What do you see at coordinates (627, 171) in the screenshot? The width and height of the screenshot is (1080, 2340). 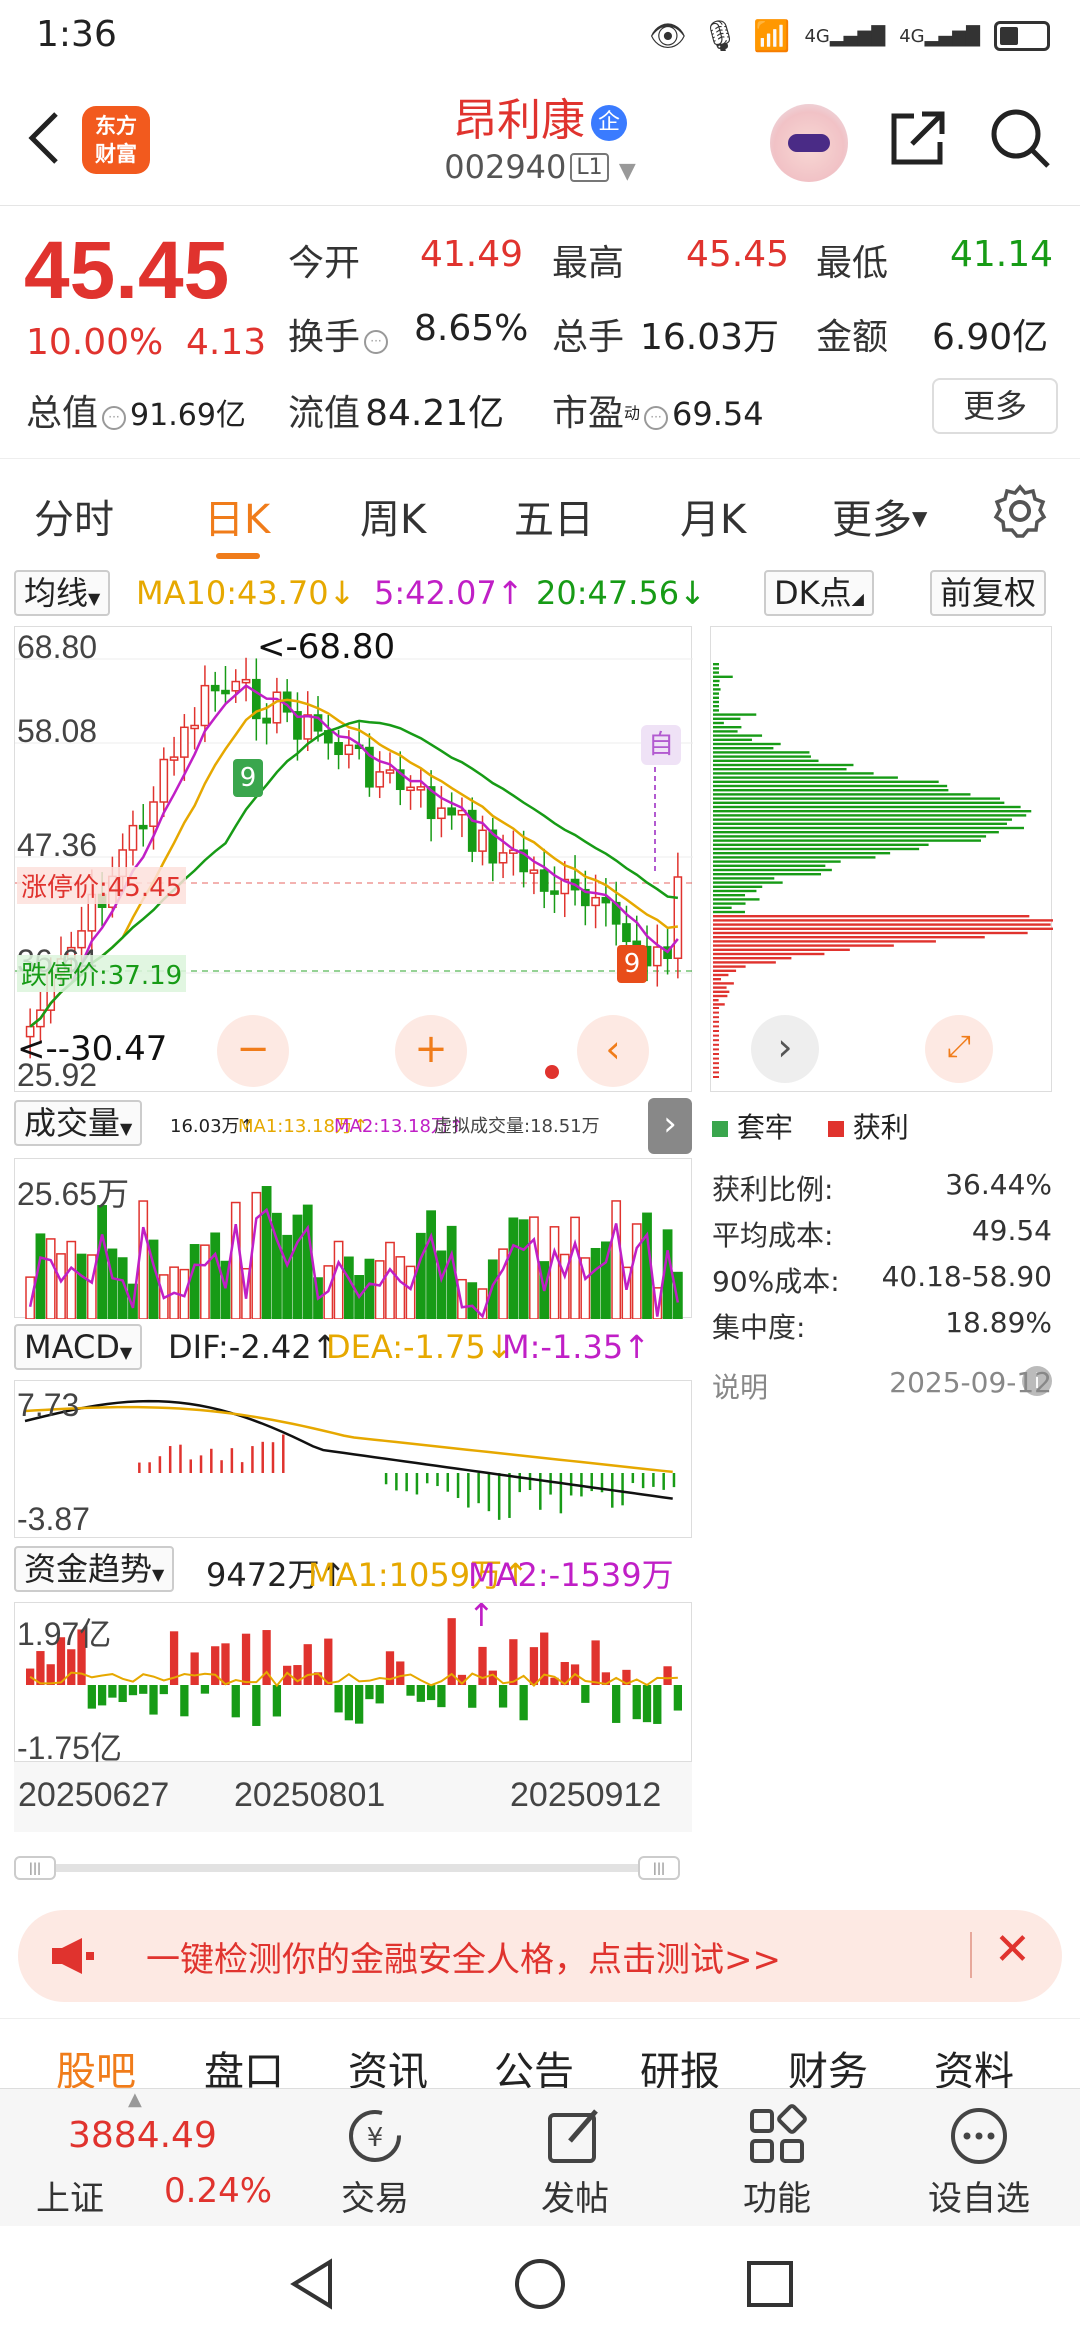 I see `chevron-down-icon: ▼` at bounding box center [627, 171].